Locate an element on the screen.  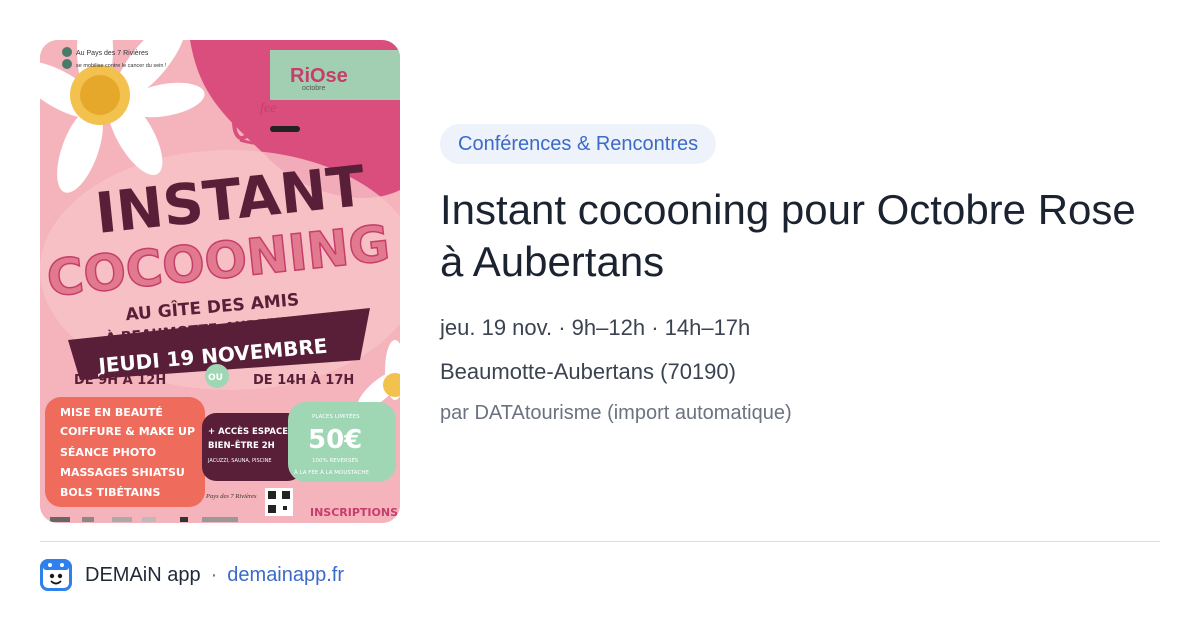
poster-service-3: SÉANCE PHOTO is located at coordinates (108, 452).